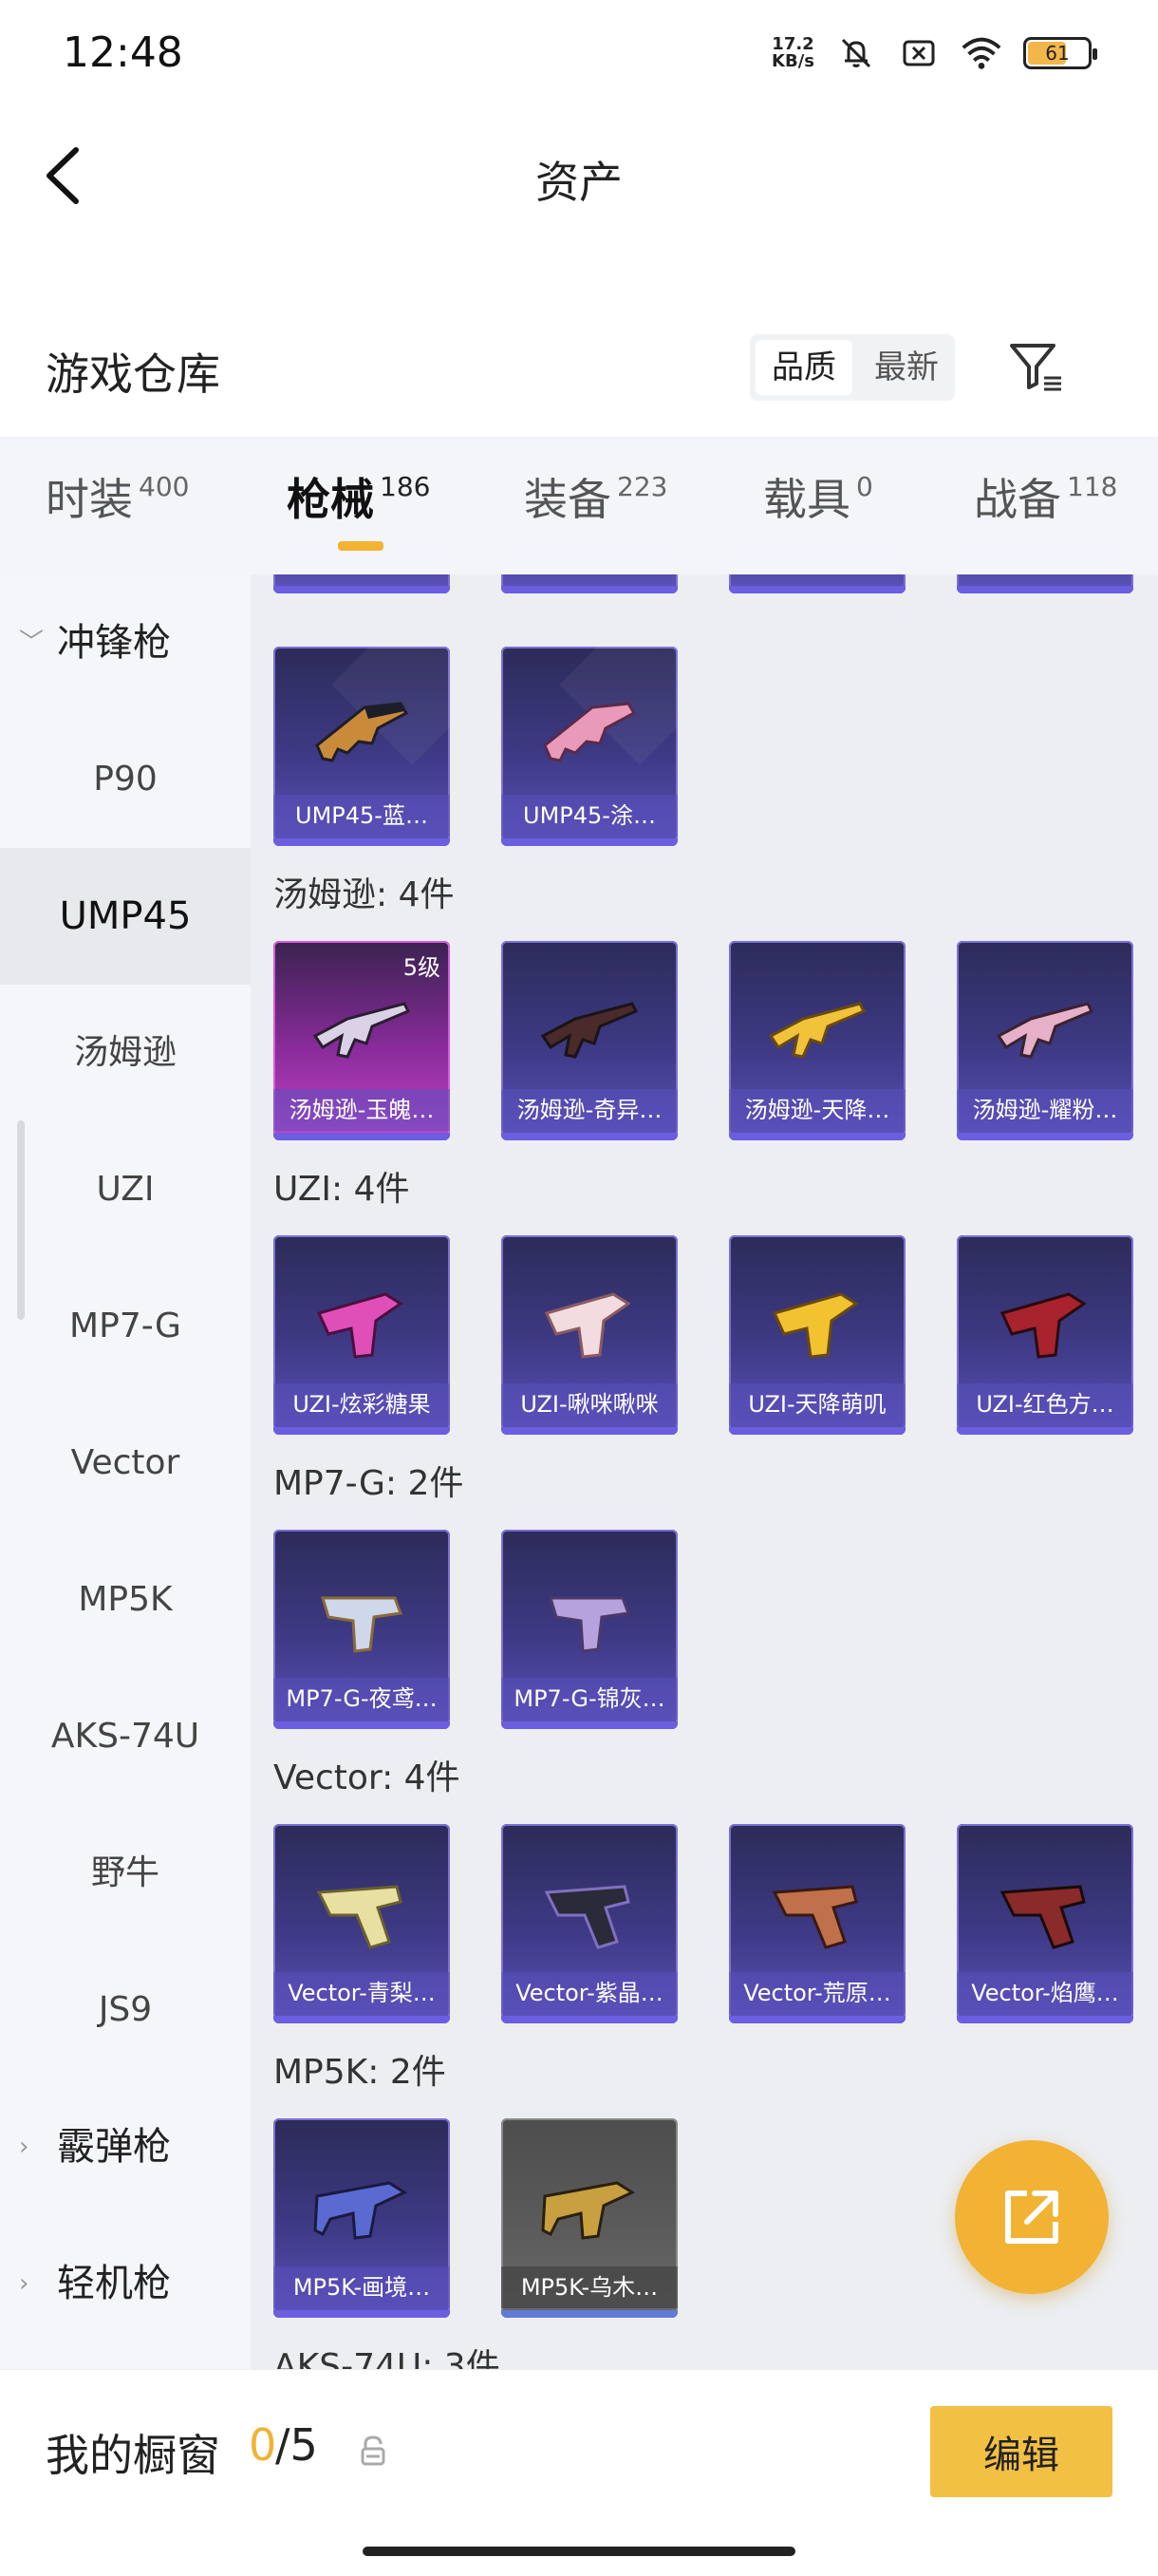 Image resolution: width=1158 pixels, height=2576 pixels. I want to click on sort-toggle: 品质 最新, so click(852, 367).